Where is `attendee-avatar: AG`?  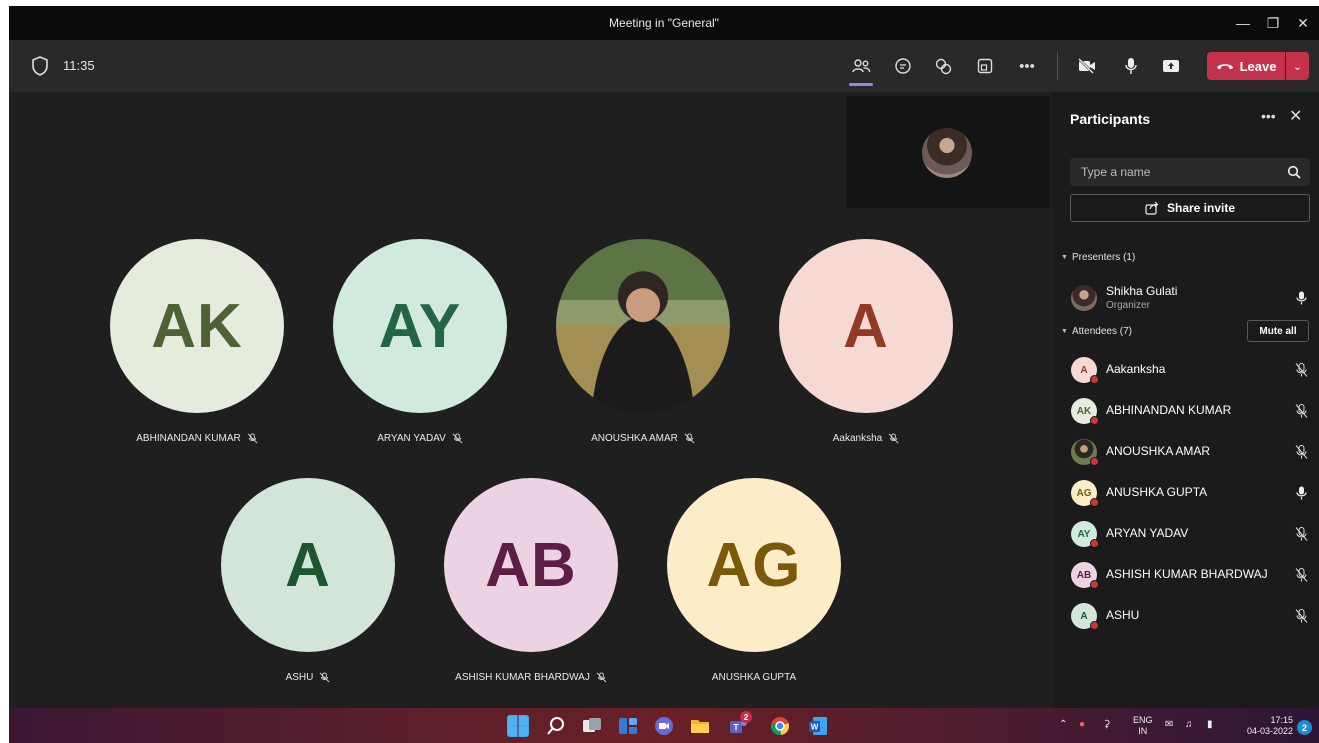 attendee-avatar: AG is located at coordinates (1085, 493).